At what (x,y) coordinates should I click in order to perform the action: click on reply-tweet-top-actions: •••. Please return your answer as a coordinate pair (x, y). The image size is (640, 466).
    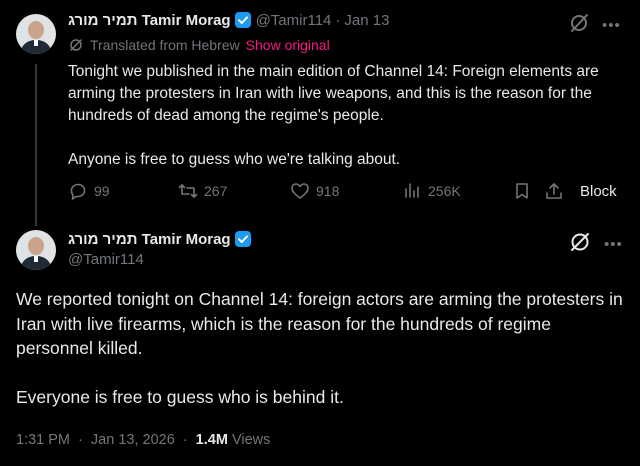
    Looking at the image, I should click on (594, 25).